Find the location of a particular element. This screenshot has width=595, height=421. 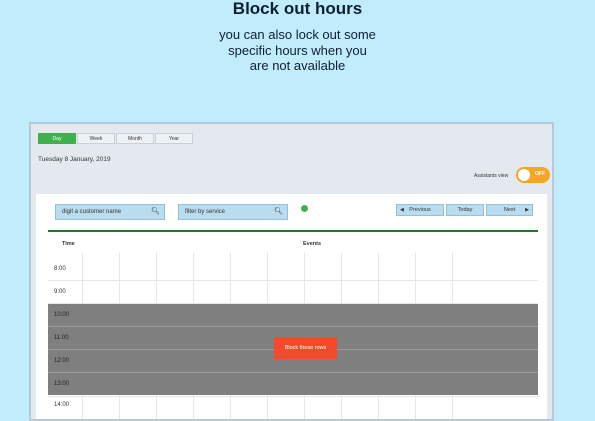

events-column-header: Events is located at coordinates (312, 244).